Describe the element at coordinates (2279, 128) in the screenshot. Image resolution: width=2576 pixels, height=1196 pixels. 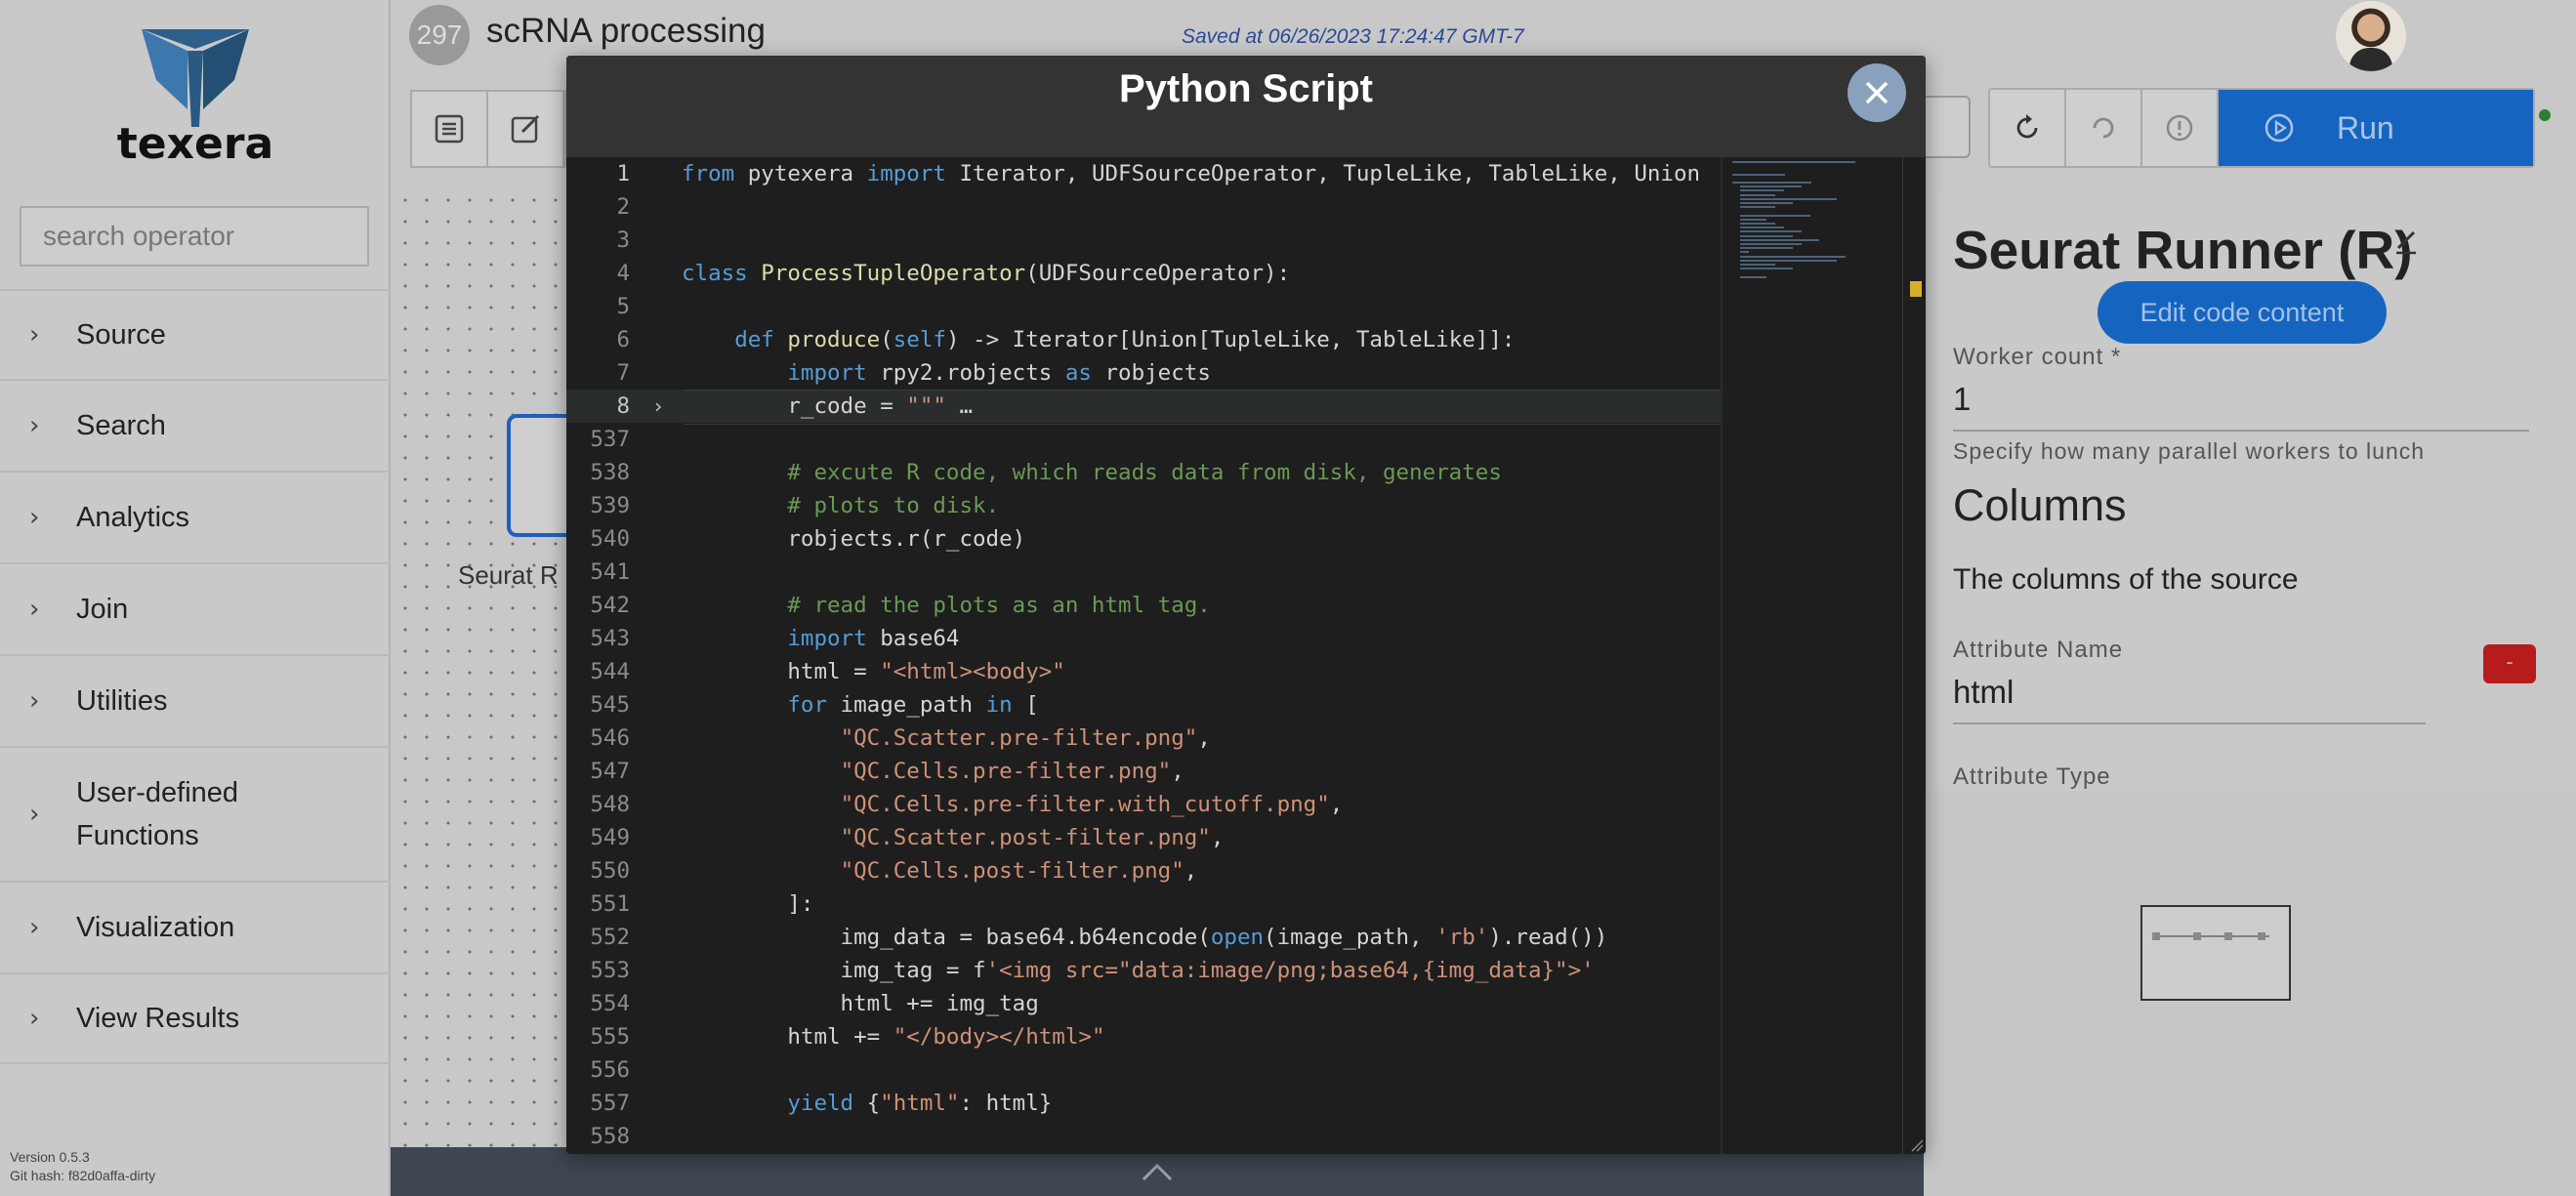
I see `play-circle-icon` at that location.